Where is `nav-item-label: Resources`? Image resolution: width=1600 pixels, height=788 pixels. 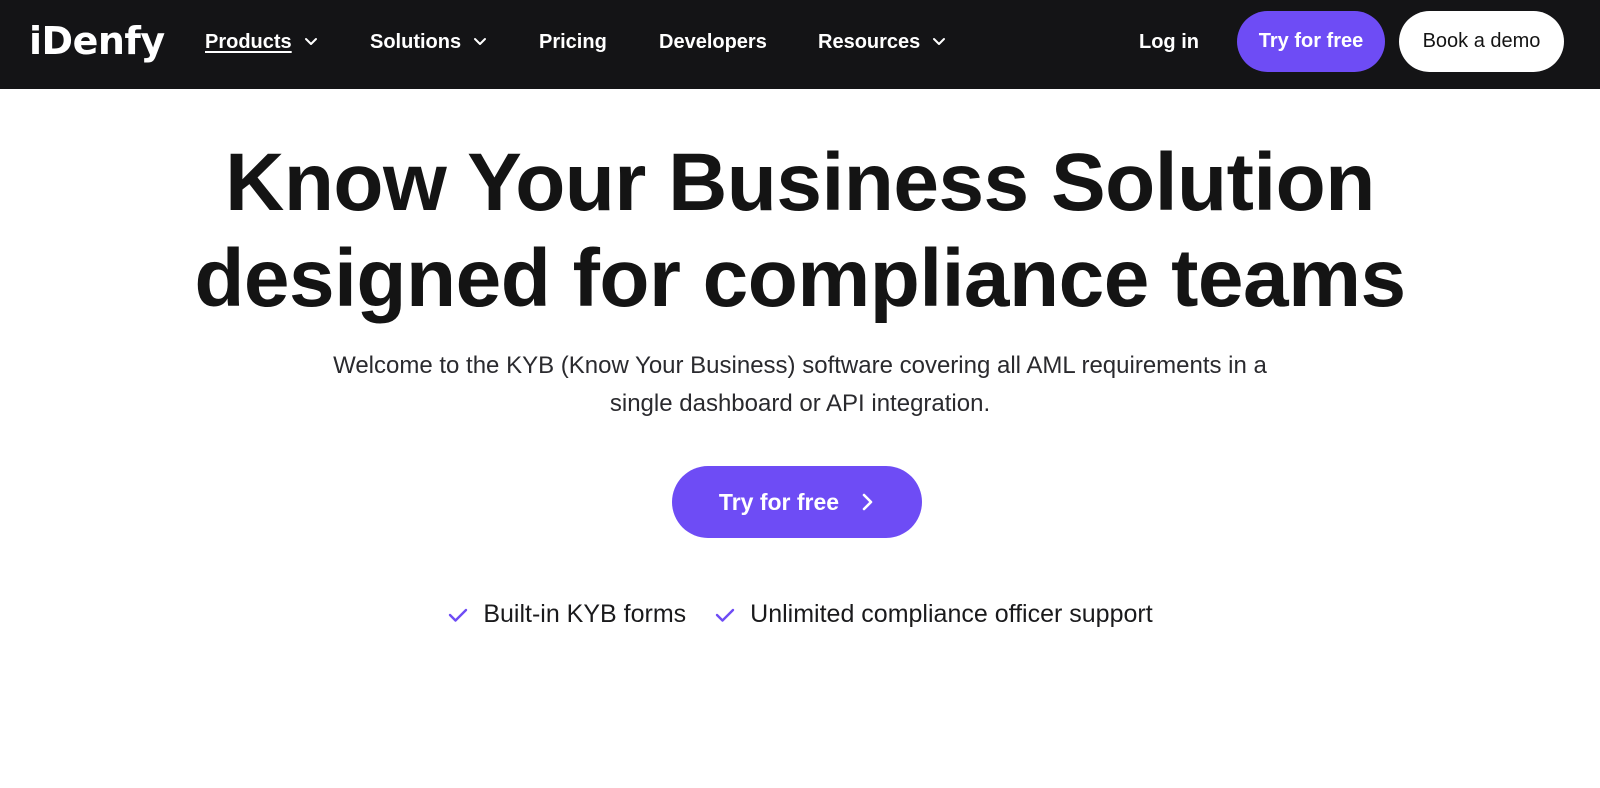 nav-item-label: Resources is located at coordinates (869, 41).